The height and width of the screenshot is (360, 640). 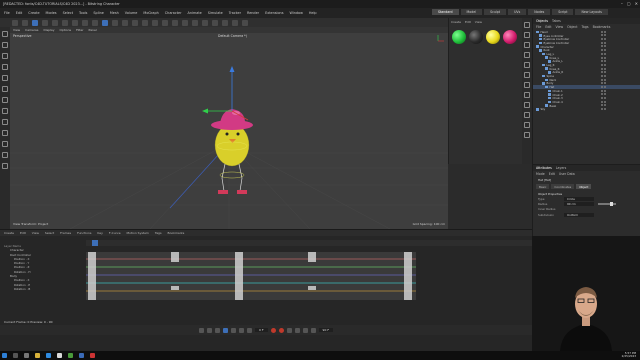 What do you see at coordinates (527, 95) in the screenshot?
I see `cam-icon` at bounding box center [527, 95].